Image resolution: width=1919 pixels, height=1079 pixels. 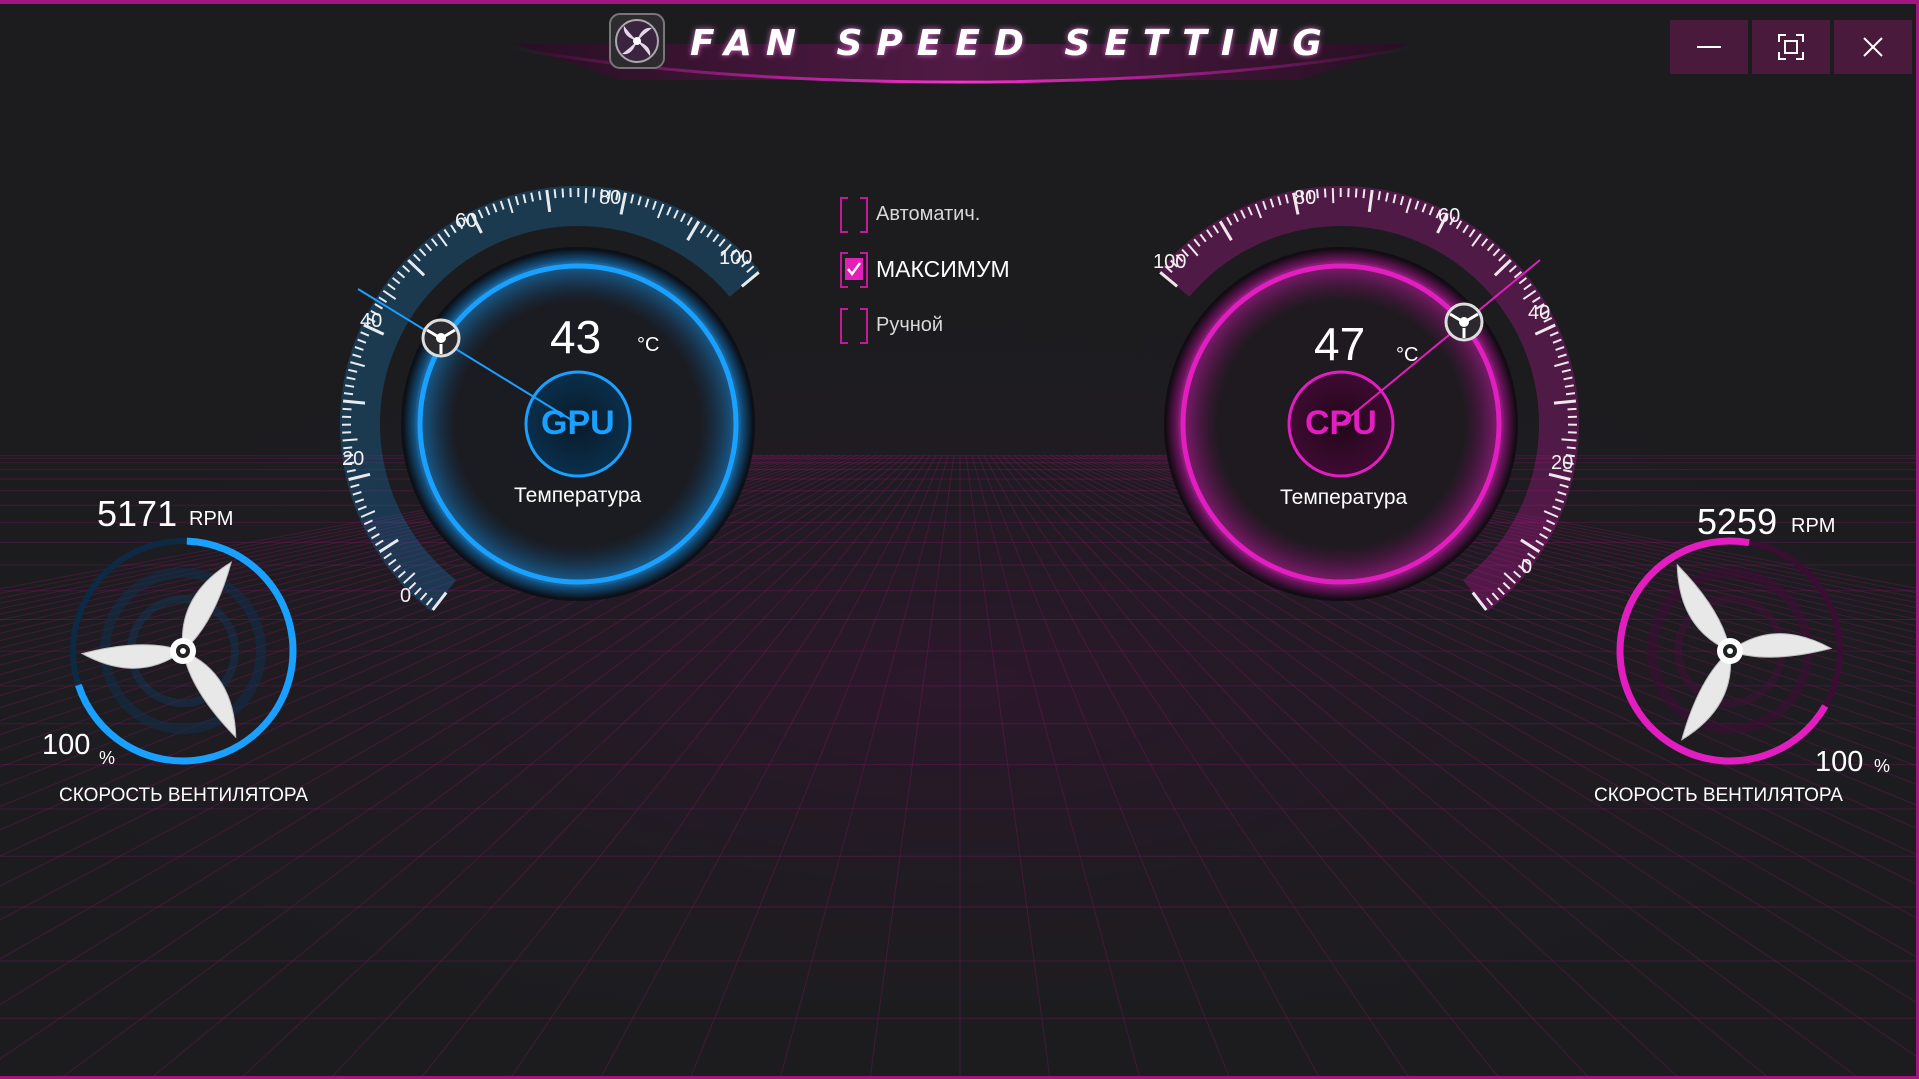 I want to click on close-button, so click(x=1873, y=47).